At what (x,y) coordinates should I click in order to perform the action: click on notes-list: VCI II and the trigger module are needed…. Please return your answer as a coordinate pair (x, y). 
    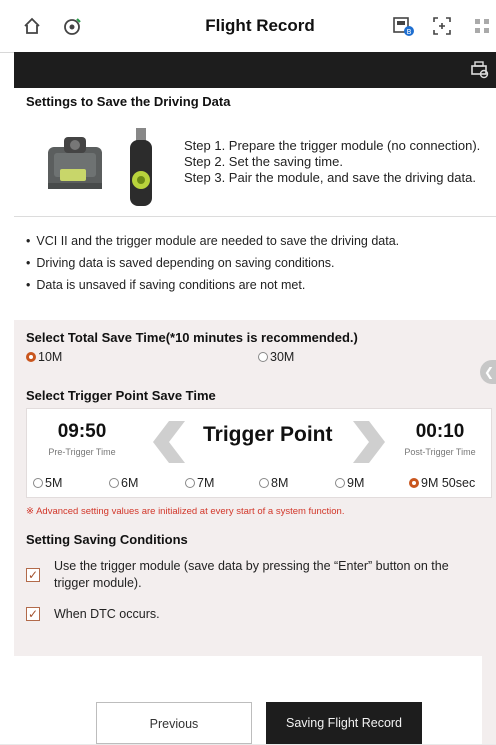
    Looking at the image, I should click on (255, 263).